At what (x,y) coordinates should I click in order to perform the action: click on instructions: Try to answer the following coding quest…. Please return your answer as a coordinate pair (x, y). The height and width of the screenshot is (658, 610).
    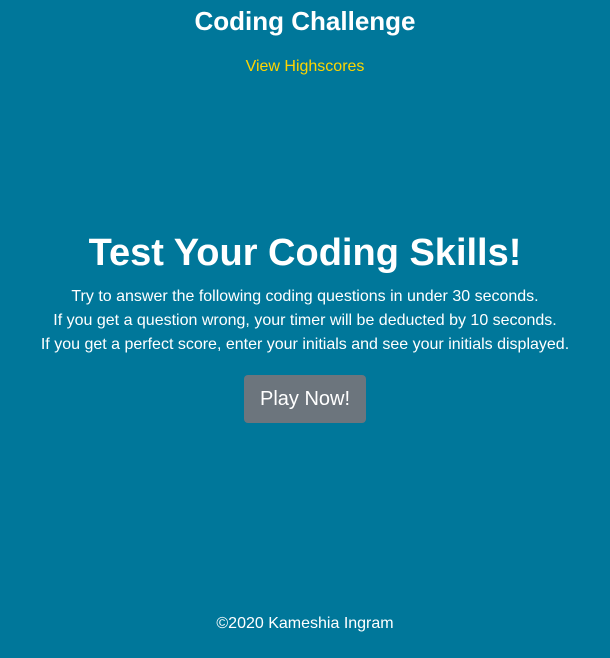
    Looking at the image, I should click on (305, 321).